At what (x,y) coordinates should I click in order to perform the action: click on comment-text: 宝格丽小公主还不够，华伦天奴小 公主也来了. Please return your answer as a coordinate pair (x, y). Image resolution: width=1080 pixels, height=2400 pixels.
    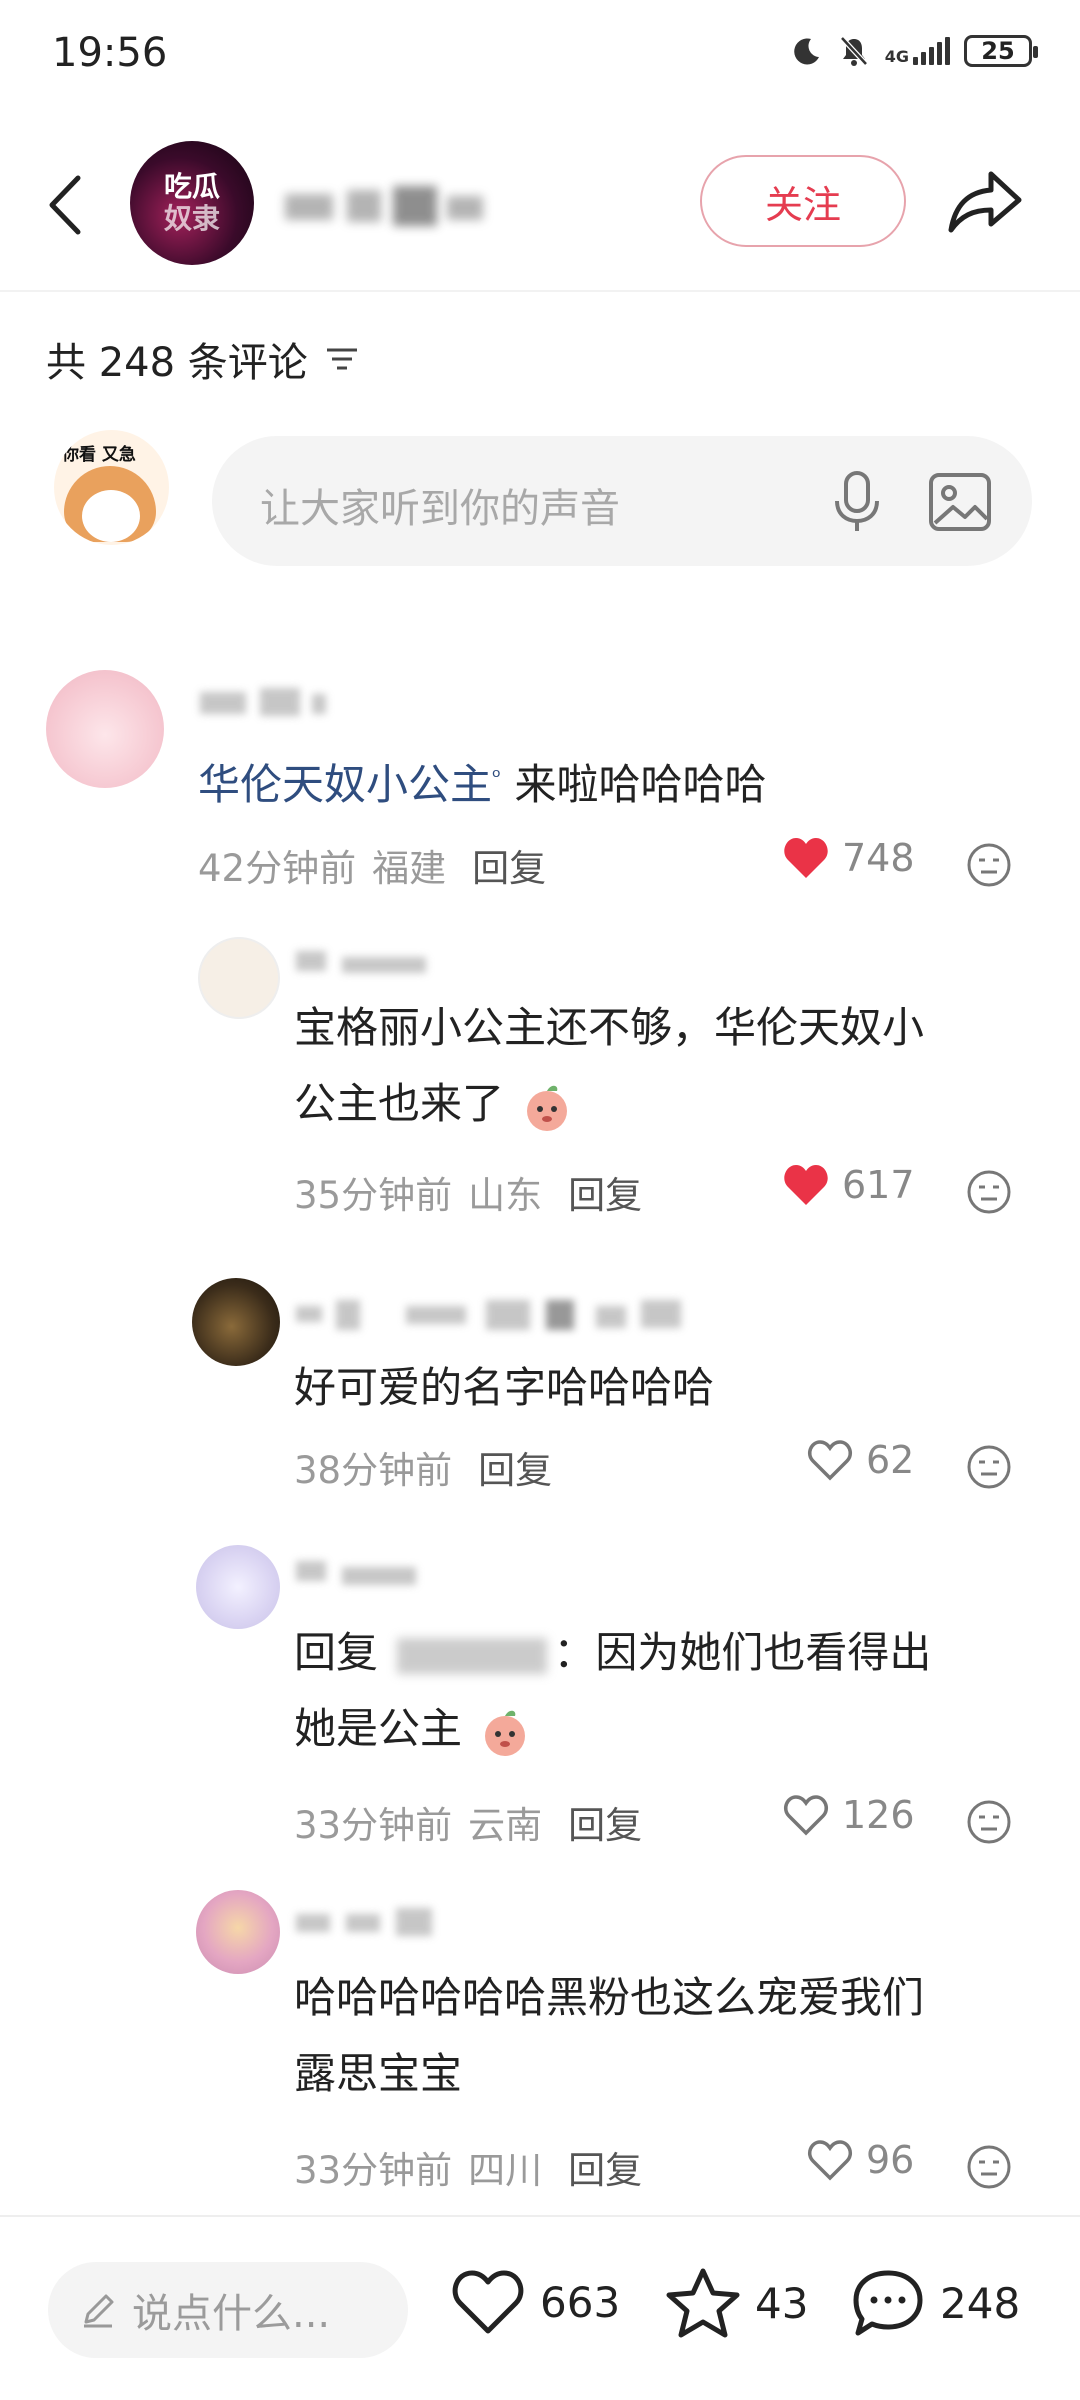
    Looking at the image, I should click on (609, 1066).